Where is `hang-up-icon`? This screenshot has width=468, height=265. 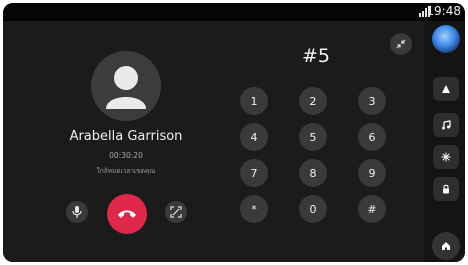
hang-up-icon is located at coordinates (127, 214).